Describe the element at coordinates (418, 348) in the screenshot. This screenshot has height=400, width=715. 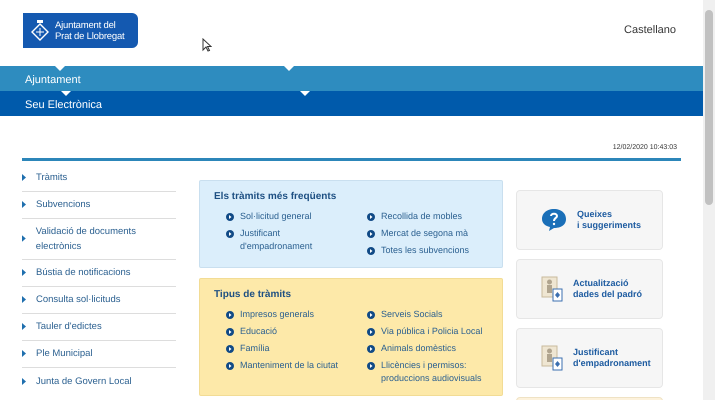
I see `procedure-link: Animals domèstics` at that location.